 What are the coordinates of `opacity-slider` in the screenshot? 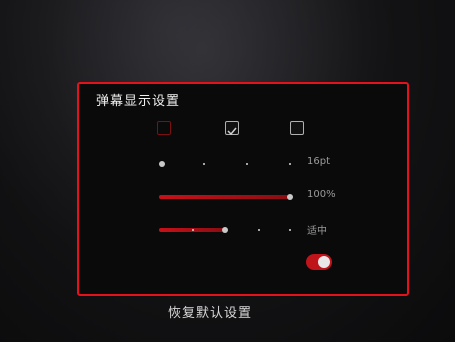 It's located at (226, 197).